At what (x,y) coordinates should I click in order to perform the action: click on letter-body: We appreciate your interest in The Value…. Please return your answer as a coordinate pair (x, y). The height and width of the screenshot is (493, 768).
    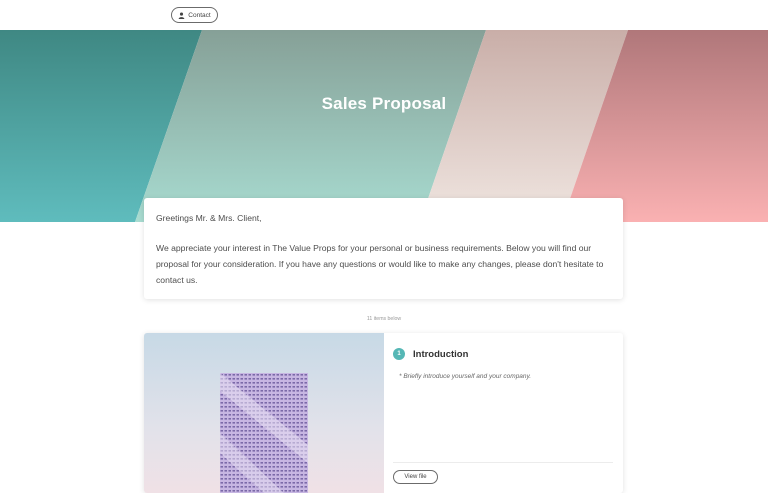
    Looking at the image, I should click on (380, 264).